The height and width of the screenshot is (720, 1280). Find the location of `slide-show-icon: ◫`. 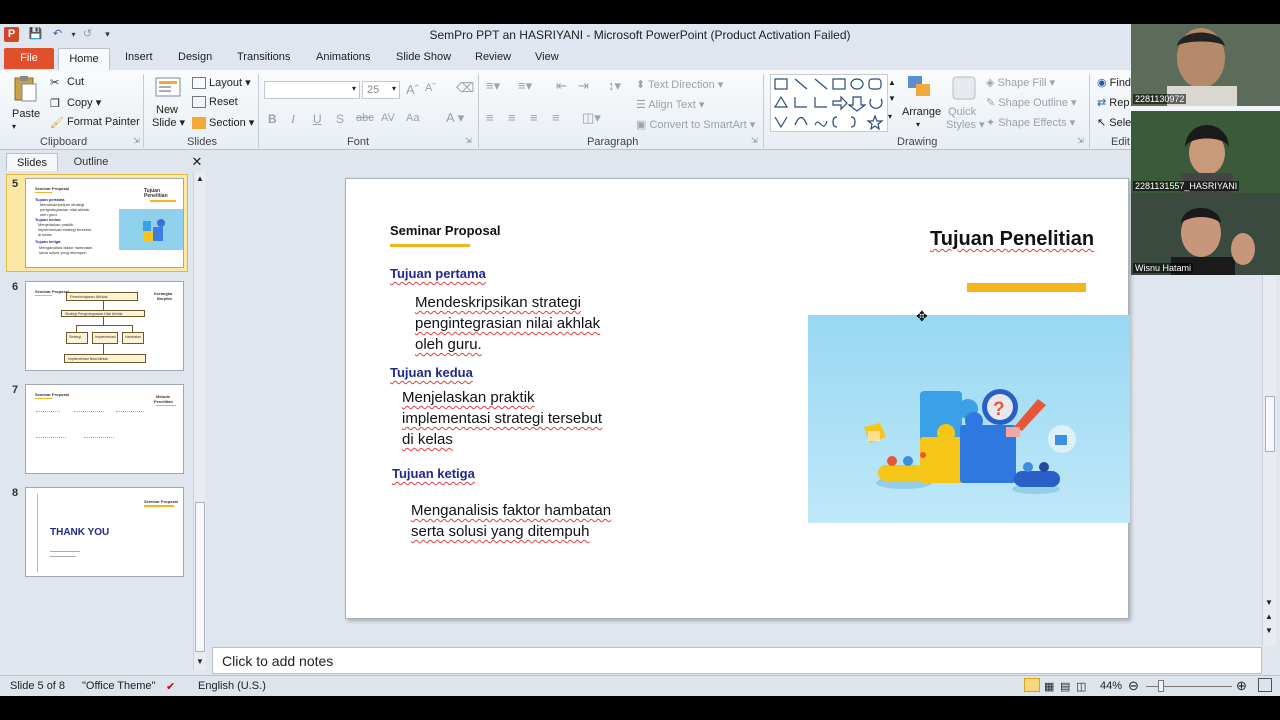

slide-show-icon: ◫ is located at coordinates (1081, 686).